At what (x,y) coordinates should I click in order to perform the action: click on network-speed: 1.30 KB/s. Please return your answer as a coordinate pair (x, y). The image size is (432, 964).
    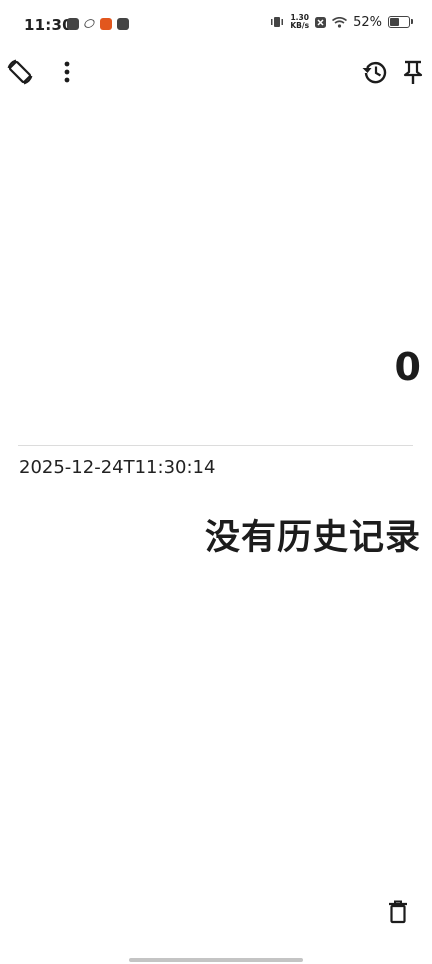
    Looking at the image, I should click on (299, 22).